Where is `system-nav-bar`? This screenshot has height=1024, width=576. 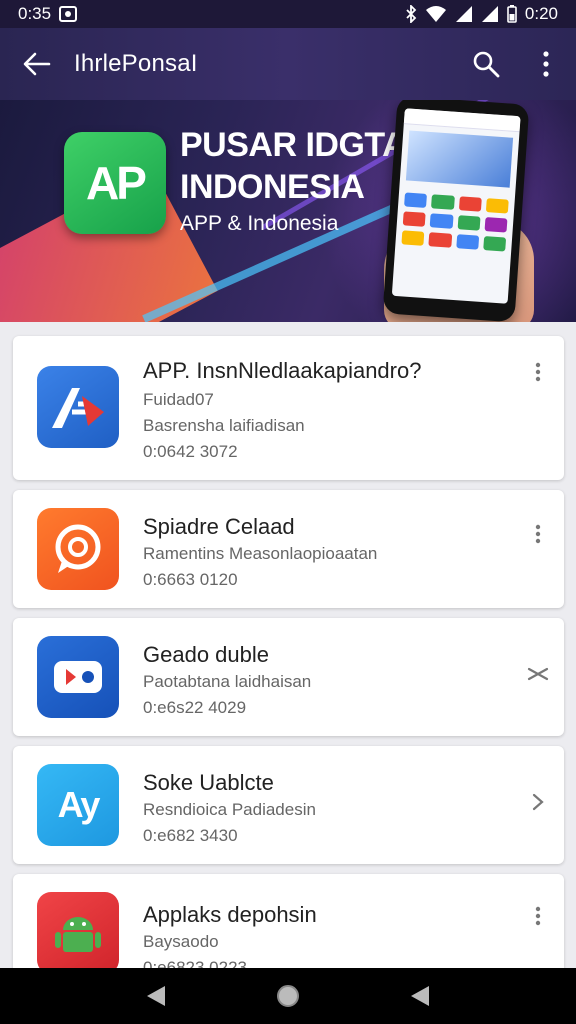
system-nav-bar is located at coordinates (288, 996).